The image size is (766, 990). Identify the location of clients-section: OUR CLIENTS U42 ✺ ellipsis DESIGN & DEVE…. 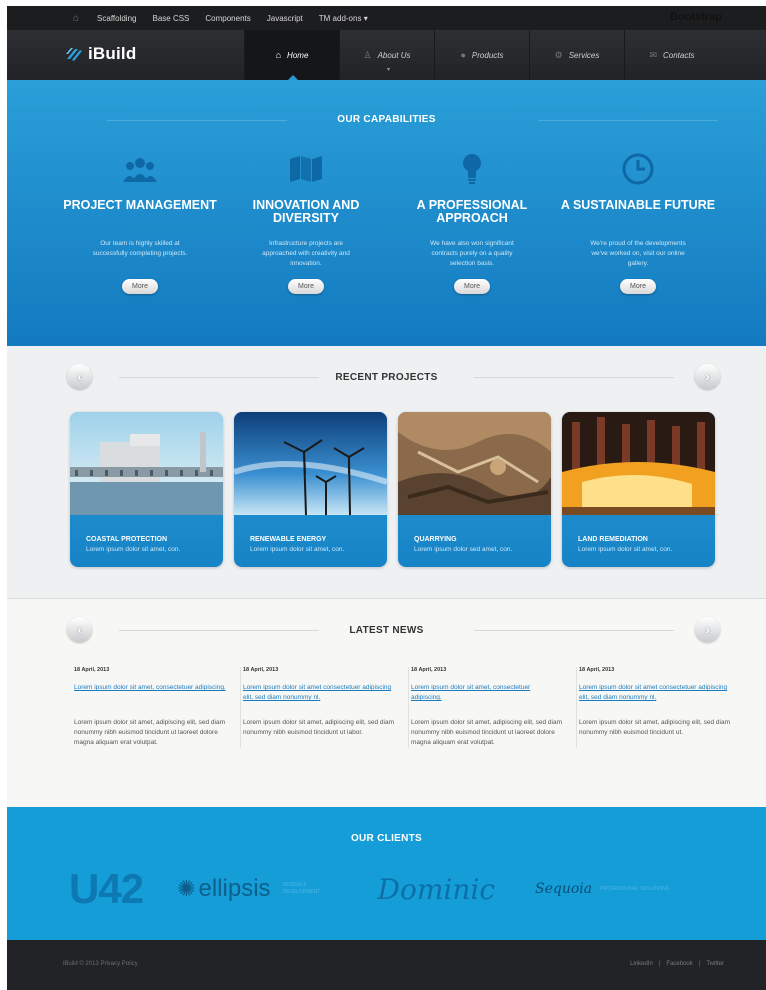
(386, 873).